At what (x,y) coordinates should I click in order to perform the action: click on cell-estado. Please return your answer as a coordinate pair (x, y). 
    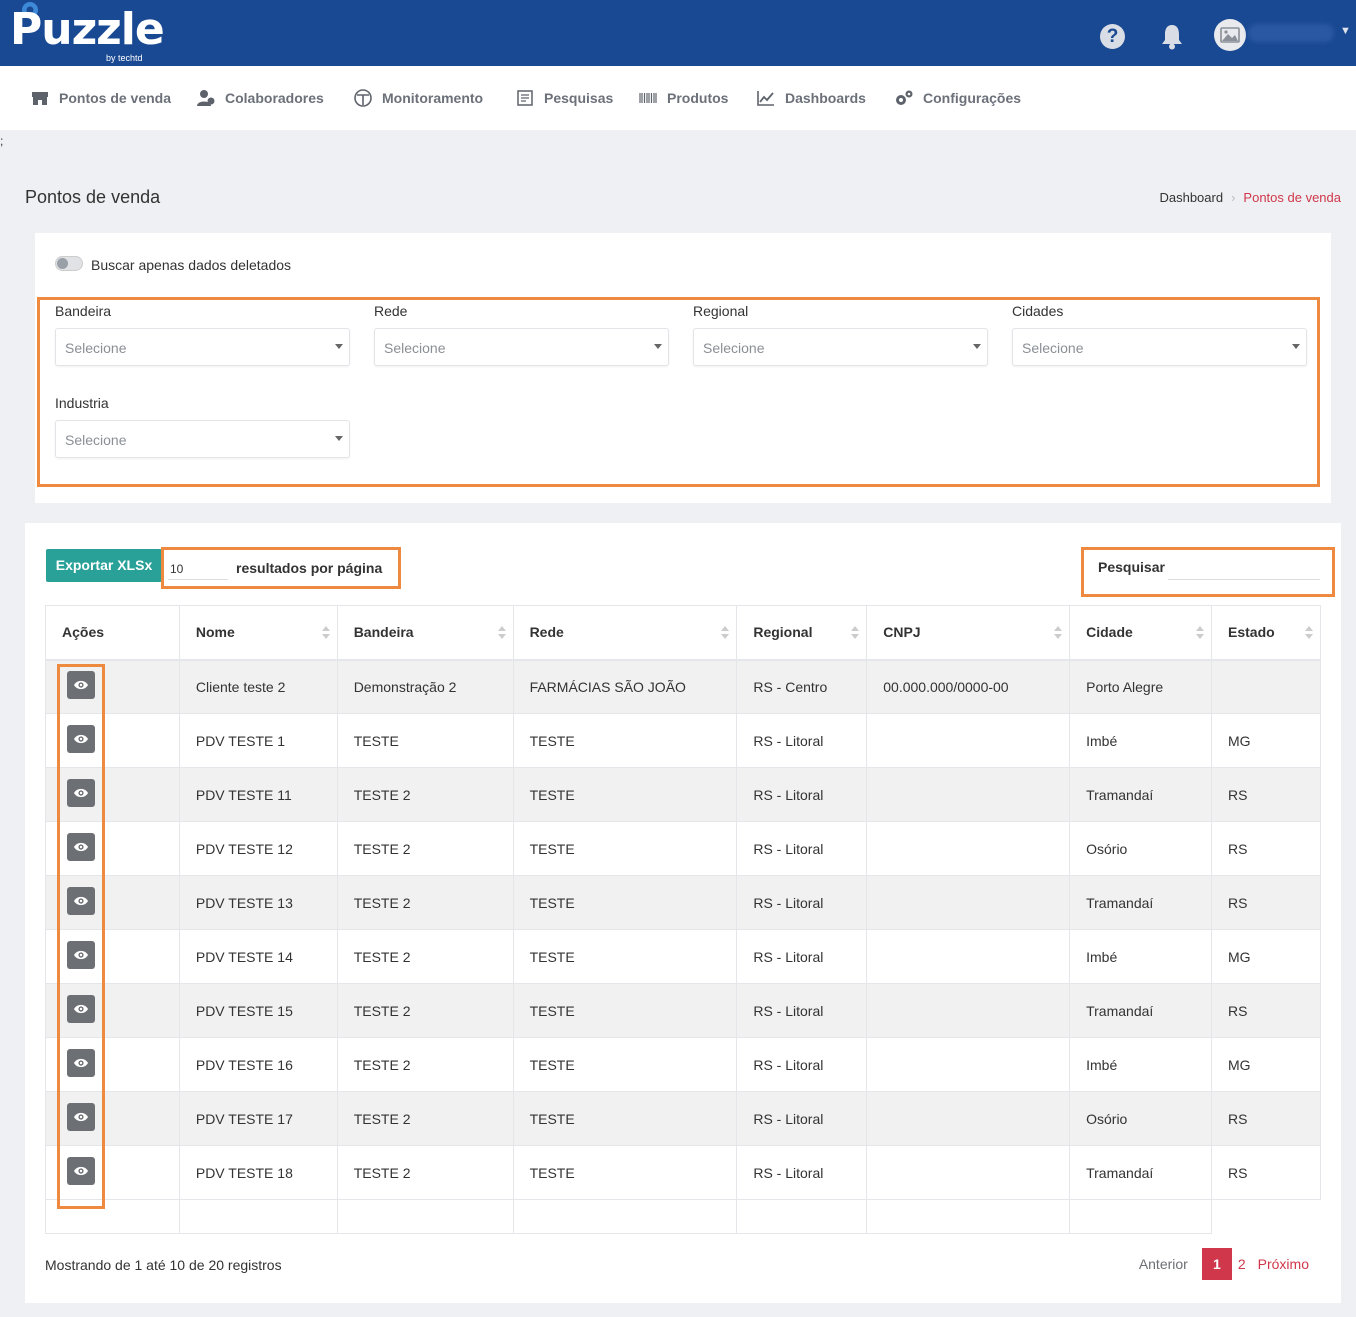
    Looking at the image, I should click on (1266, 686).